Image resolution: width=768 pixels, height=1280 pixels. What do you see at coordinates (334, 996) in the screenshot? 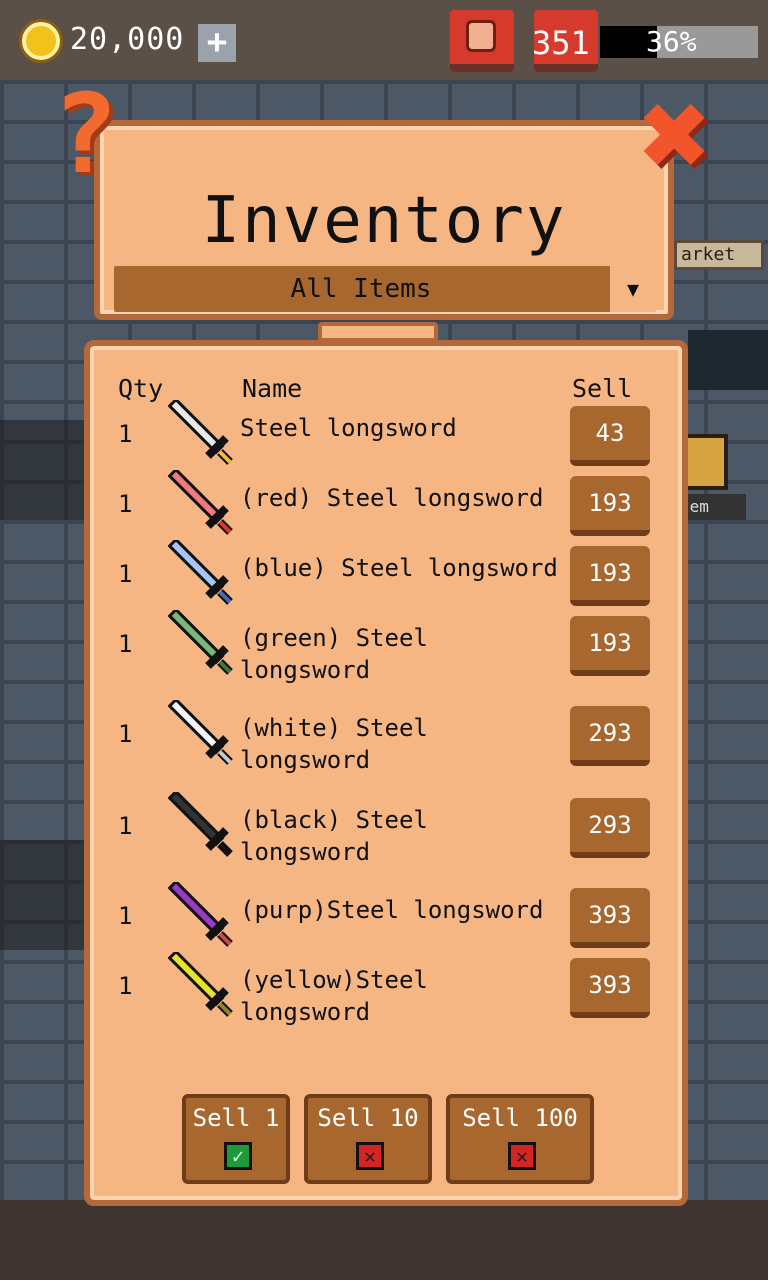
I see `item-name: (yellow)Steel longsword` at bounding box center [334, 996].